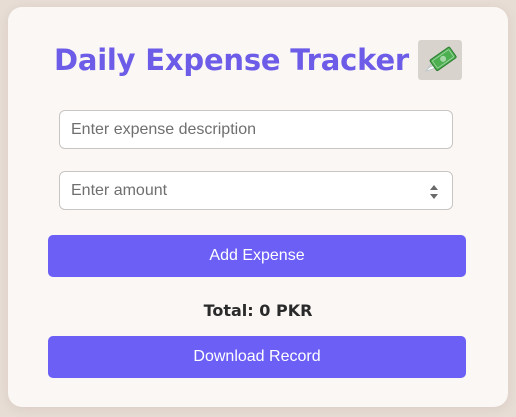 The height and width of the screenshot is (417, 516). I want to click on add-expense-button: Add Expense, so click(257, 256).